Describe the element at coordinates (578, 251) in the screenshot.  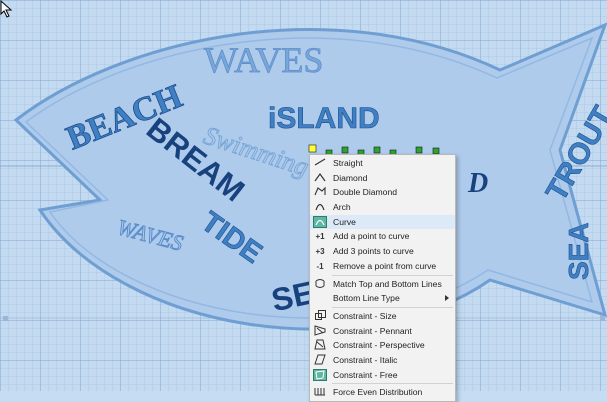
I see `design-text-sea: SEA` at that location.